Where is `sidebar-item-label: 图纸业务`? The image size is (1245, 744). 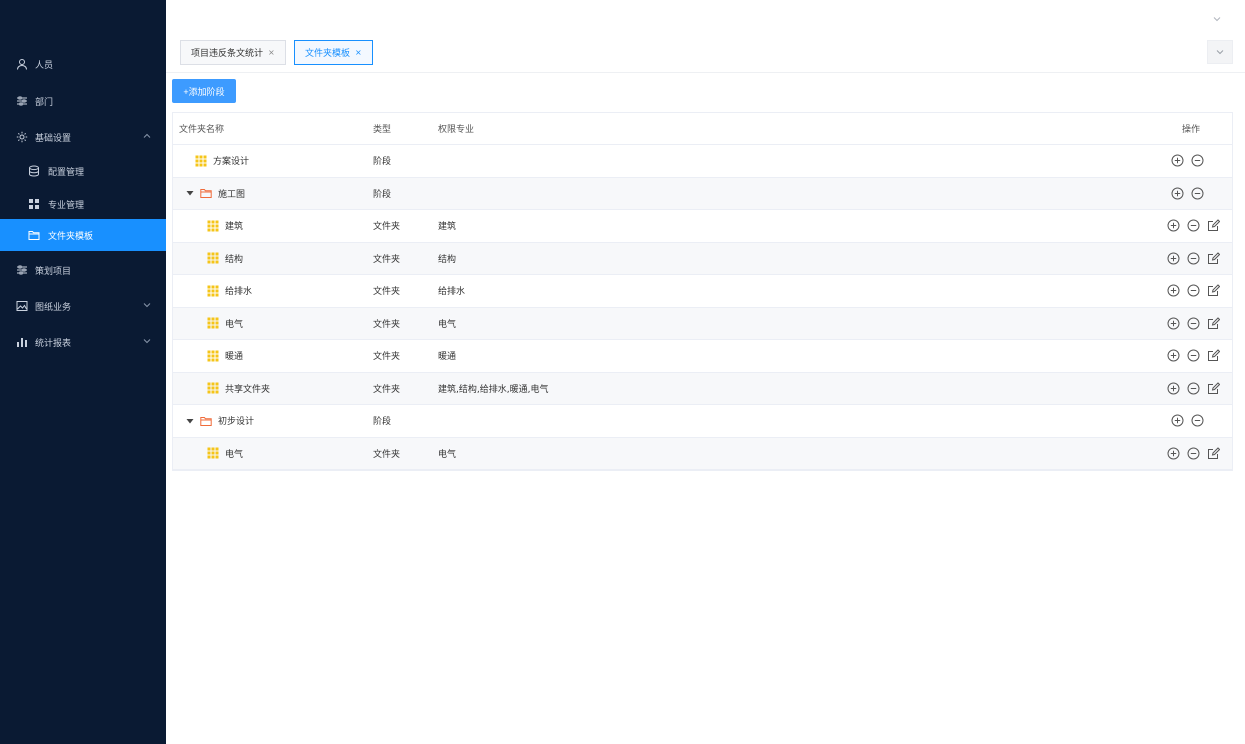 sidebar-item-label: 图纸业务 is located at coordinates (53, 307).